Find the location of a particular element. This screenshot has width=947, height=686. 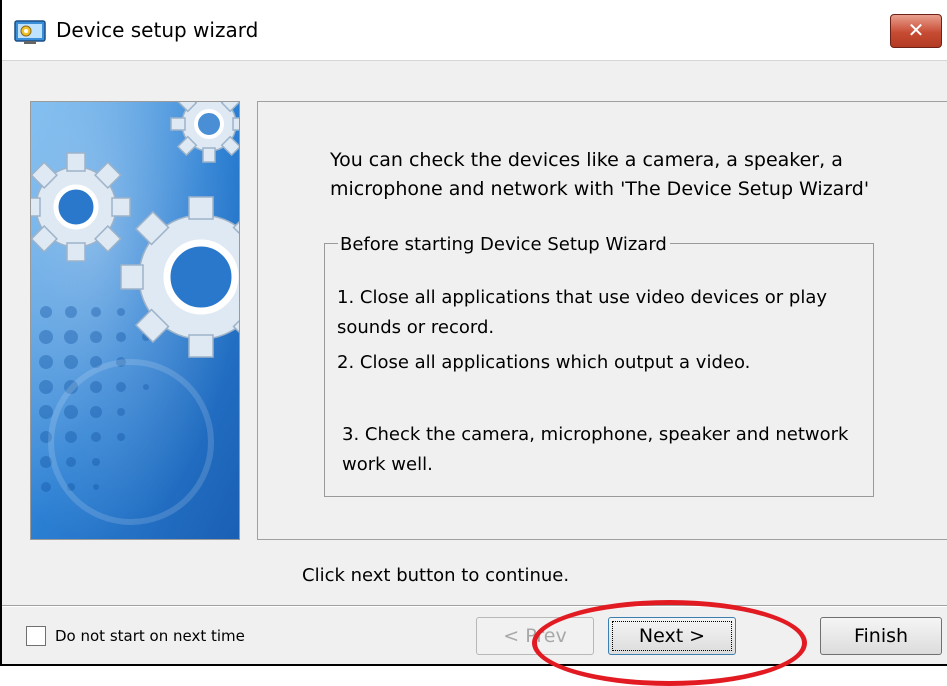

focus-ring is located at coordinates (672, 636).